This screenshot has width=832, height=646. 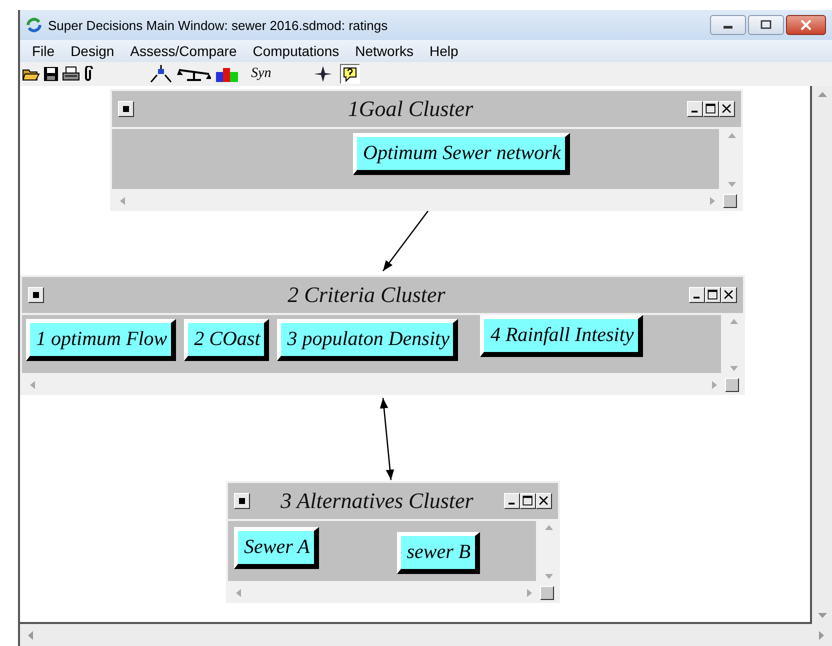 I want to click on help-button, so click(x=350, y=74).